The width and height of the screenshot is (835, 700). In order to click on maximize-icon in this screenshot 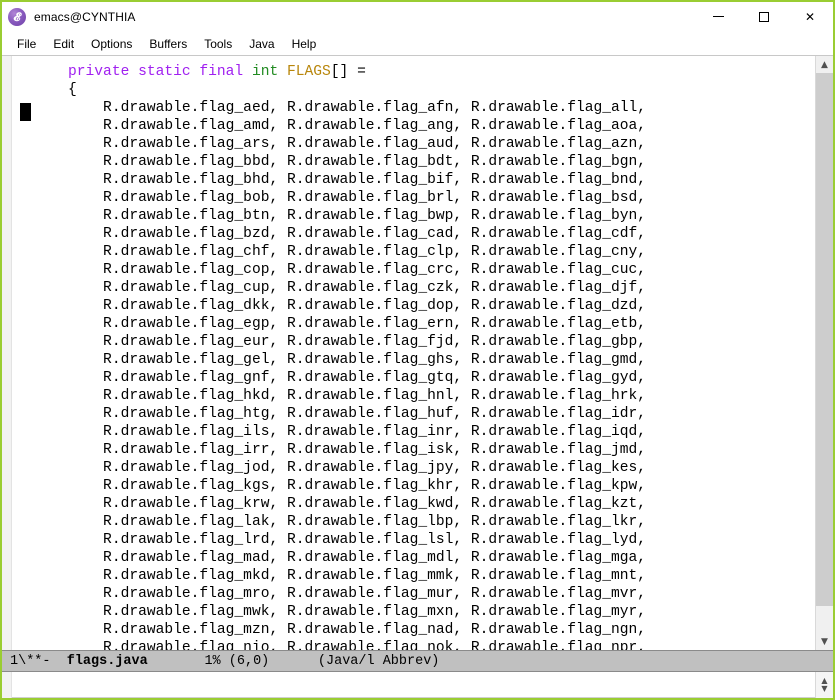, I will do `click(764, 16)`.